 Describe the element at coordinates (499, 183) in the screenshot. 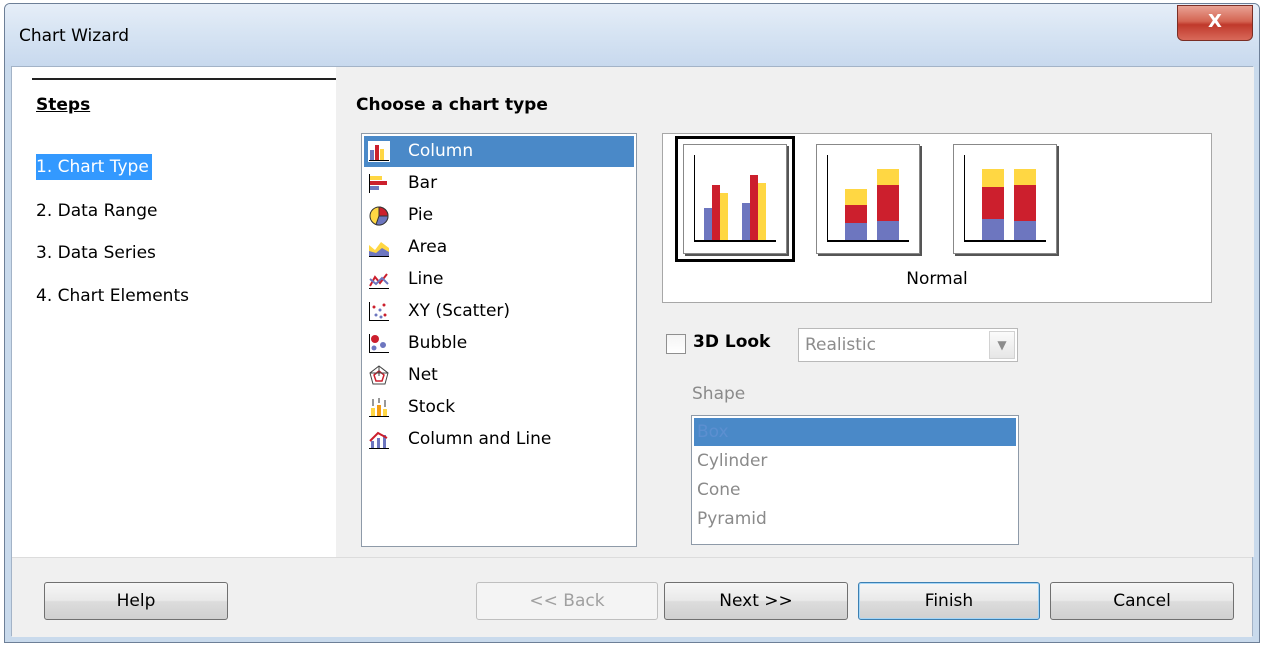

I see `chart-type-bar: Bar` at that location.